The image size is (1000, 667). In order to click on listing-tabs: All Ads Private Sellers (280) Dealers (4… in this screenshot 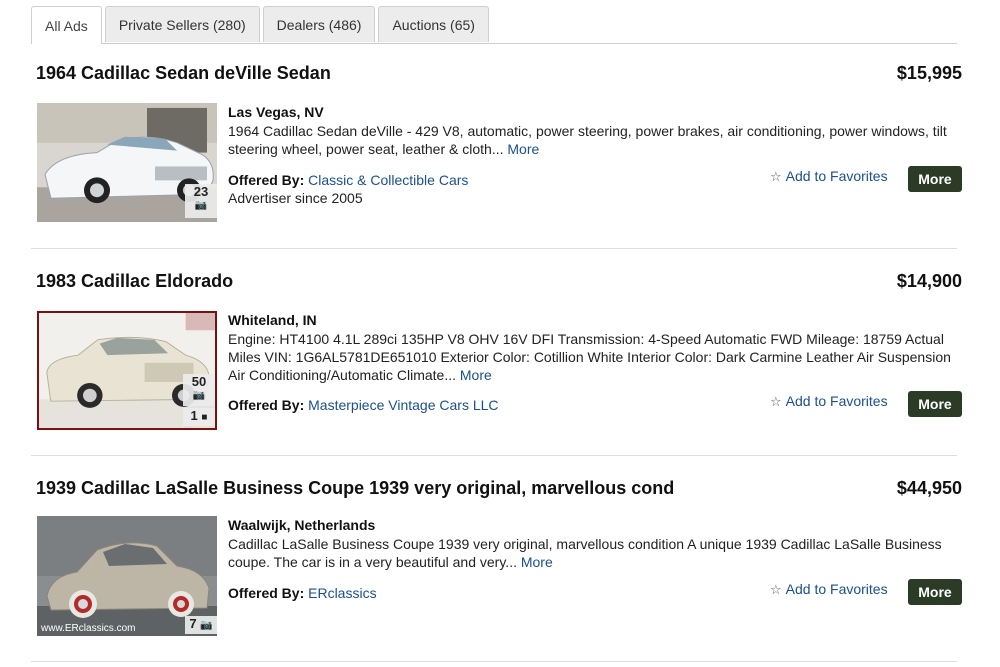, I will do `click(494, 25)`.